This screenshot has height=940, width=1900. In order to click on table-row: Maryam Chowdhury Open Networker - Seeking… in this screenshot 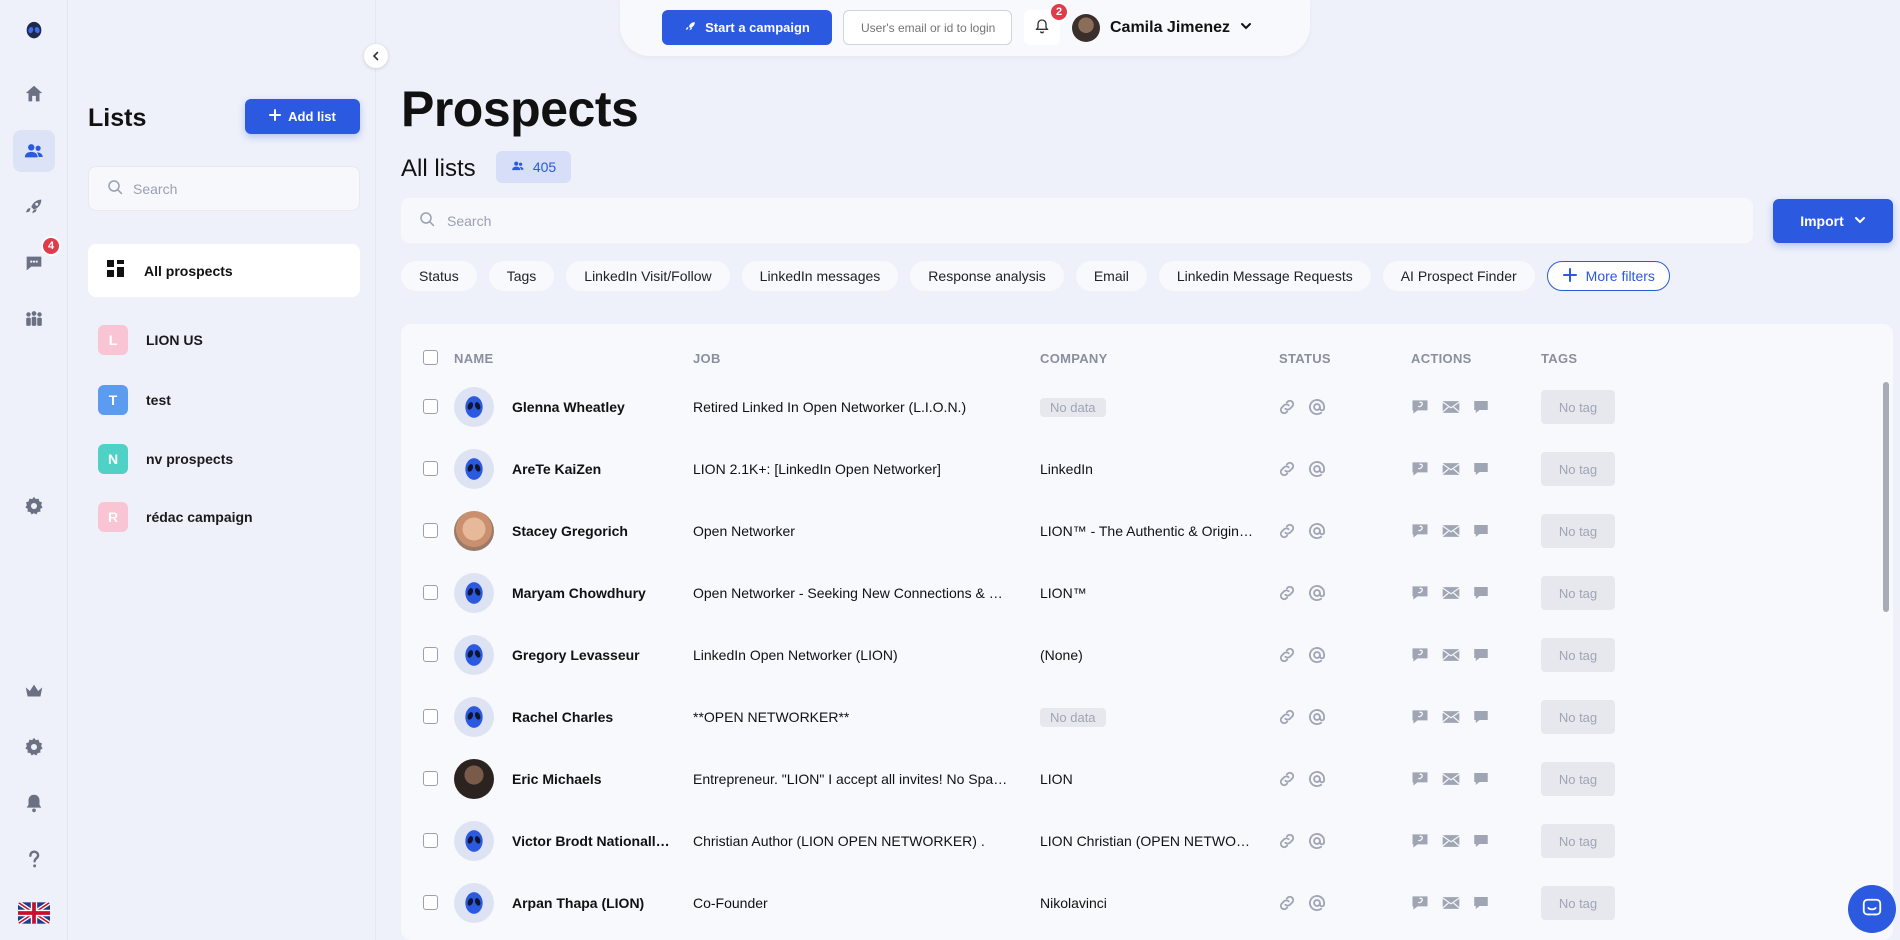, I will do `click(1147, 593)`.